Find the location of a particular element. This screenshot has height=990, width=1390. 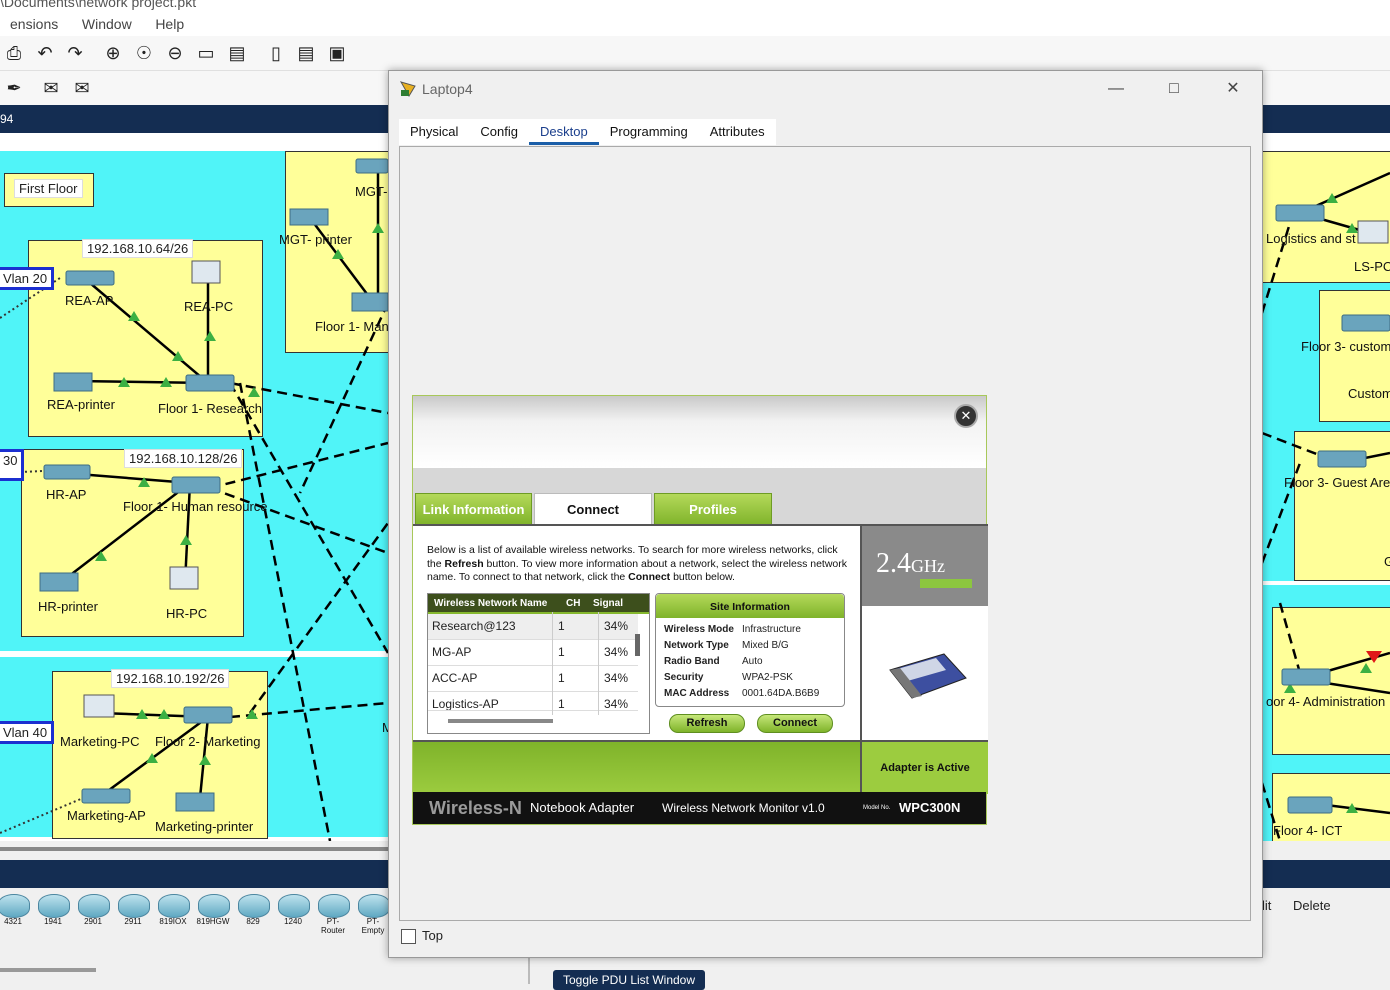

menu-bar: ensions Window Help is located at coordinates (695, 24).